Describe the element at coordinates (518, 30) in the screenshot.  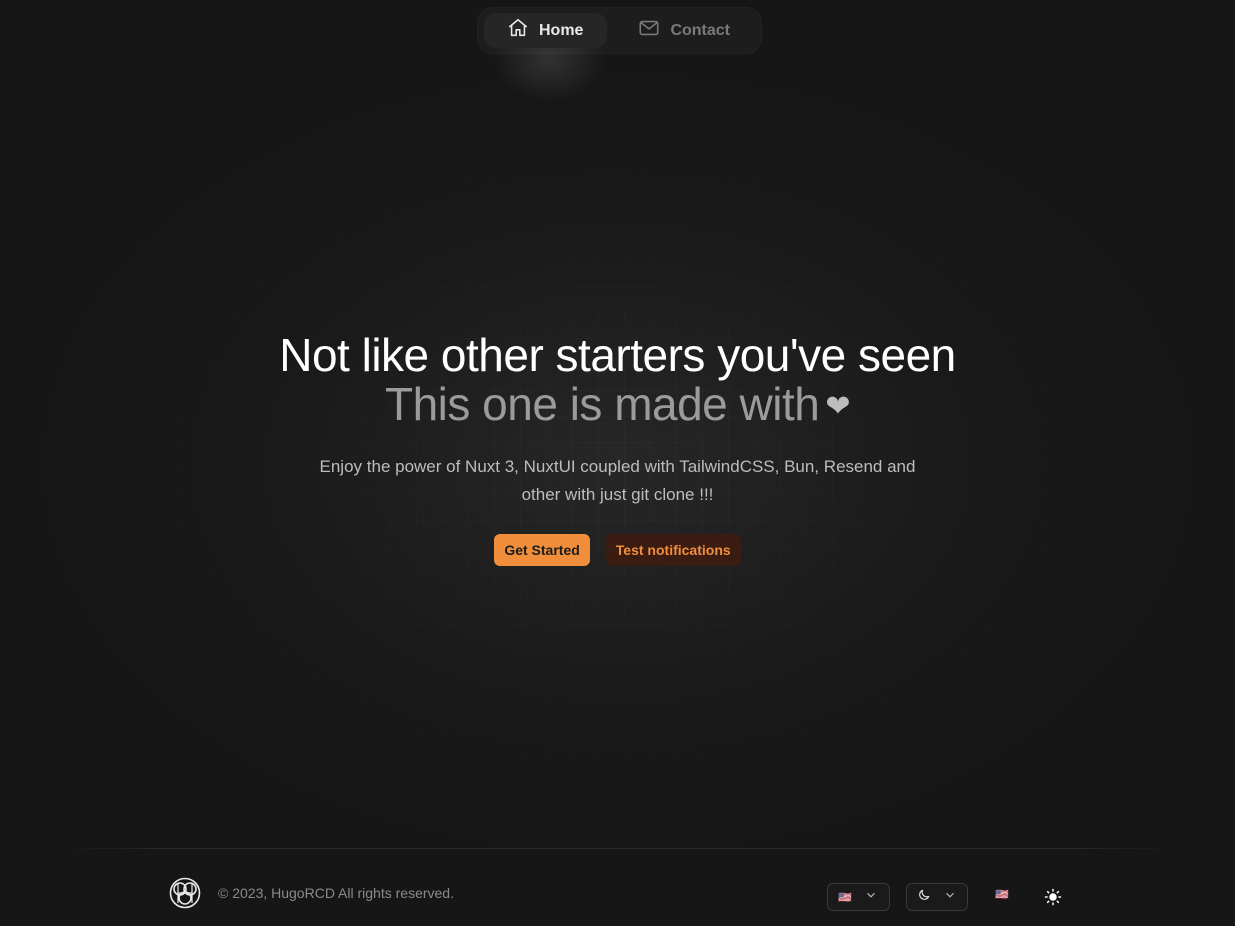
I see `home-icon` at that location.